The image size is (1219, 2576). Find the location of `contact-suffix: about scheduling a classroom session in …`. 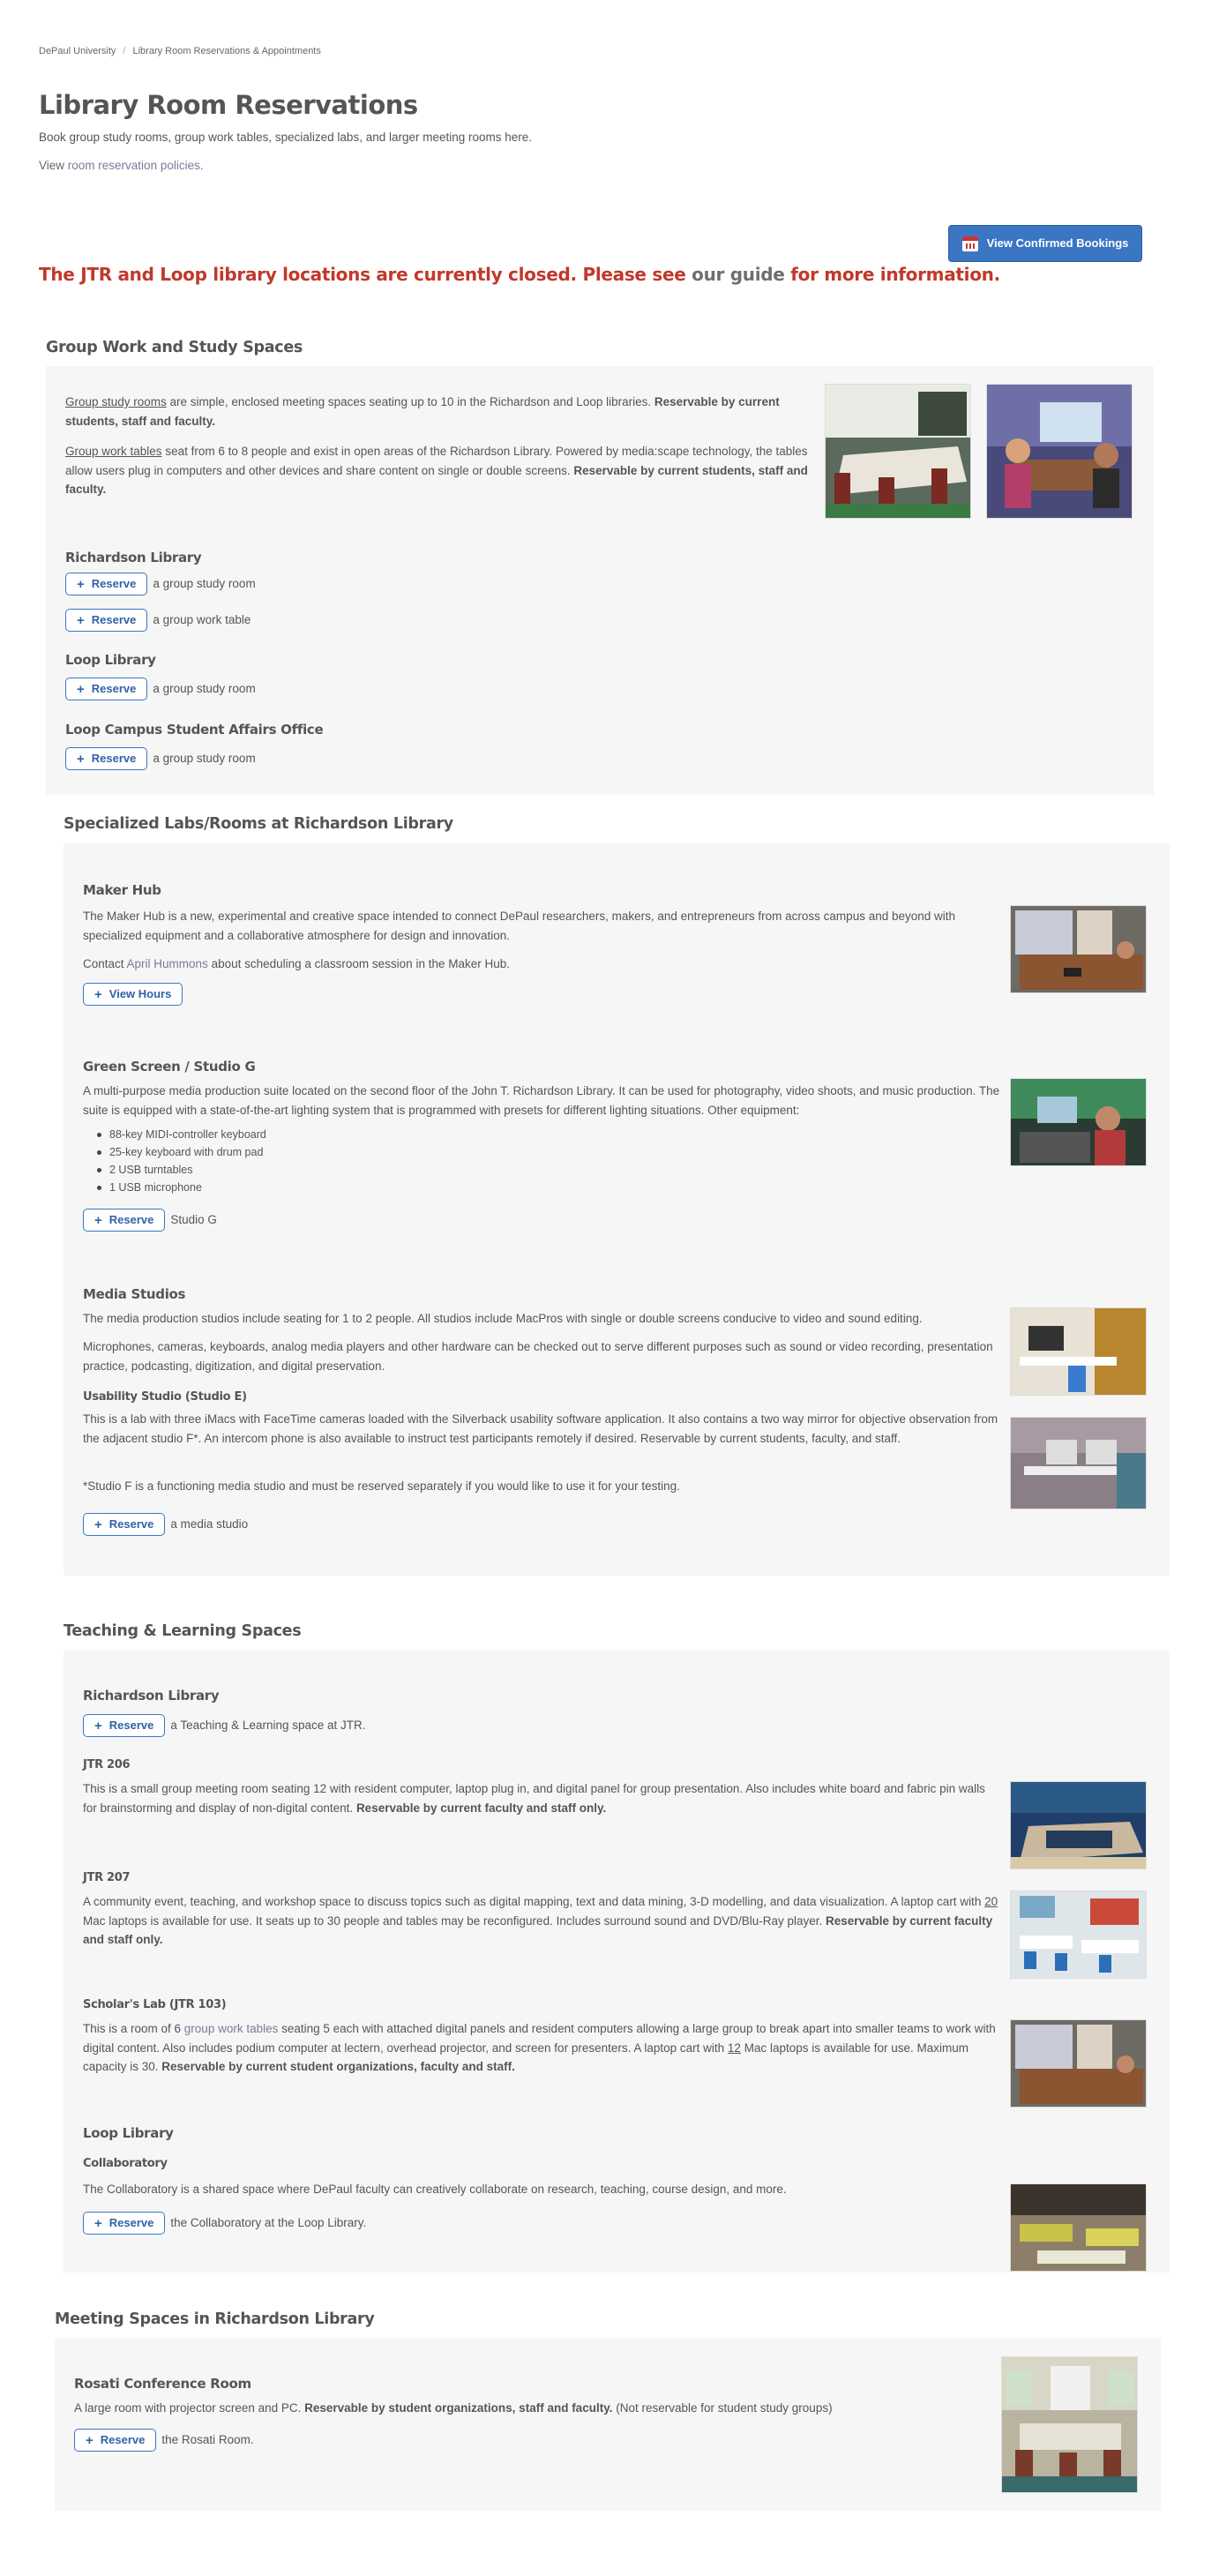

contact-suffix: about scheduling a classroom session in … is located at coordinates (359, 963).